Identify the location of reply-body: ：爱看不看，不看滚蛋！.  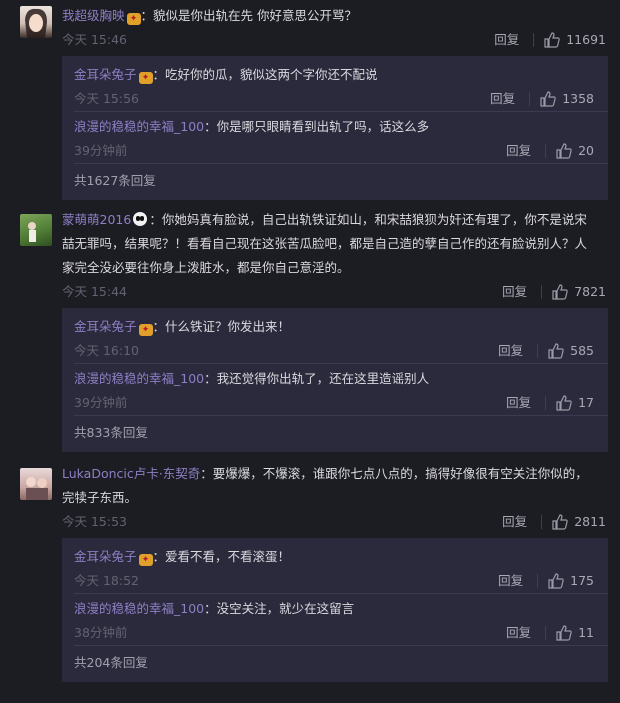
(221, 556).